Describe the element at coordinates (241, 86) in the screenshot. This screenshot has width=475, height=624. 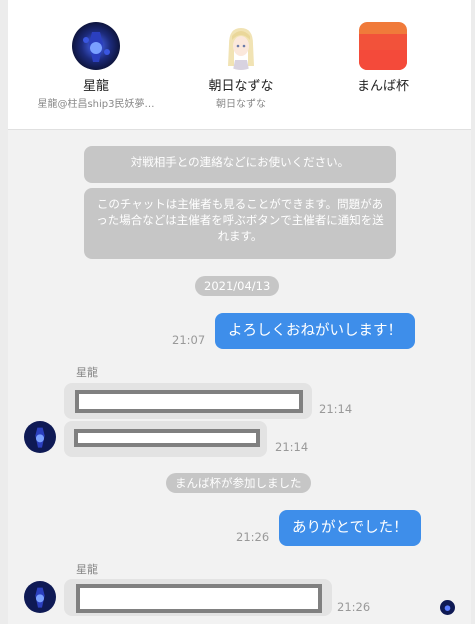
I see `participant-name: 朝日なずな` at that location.